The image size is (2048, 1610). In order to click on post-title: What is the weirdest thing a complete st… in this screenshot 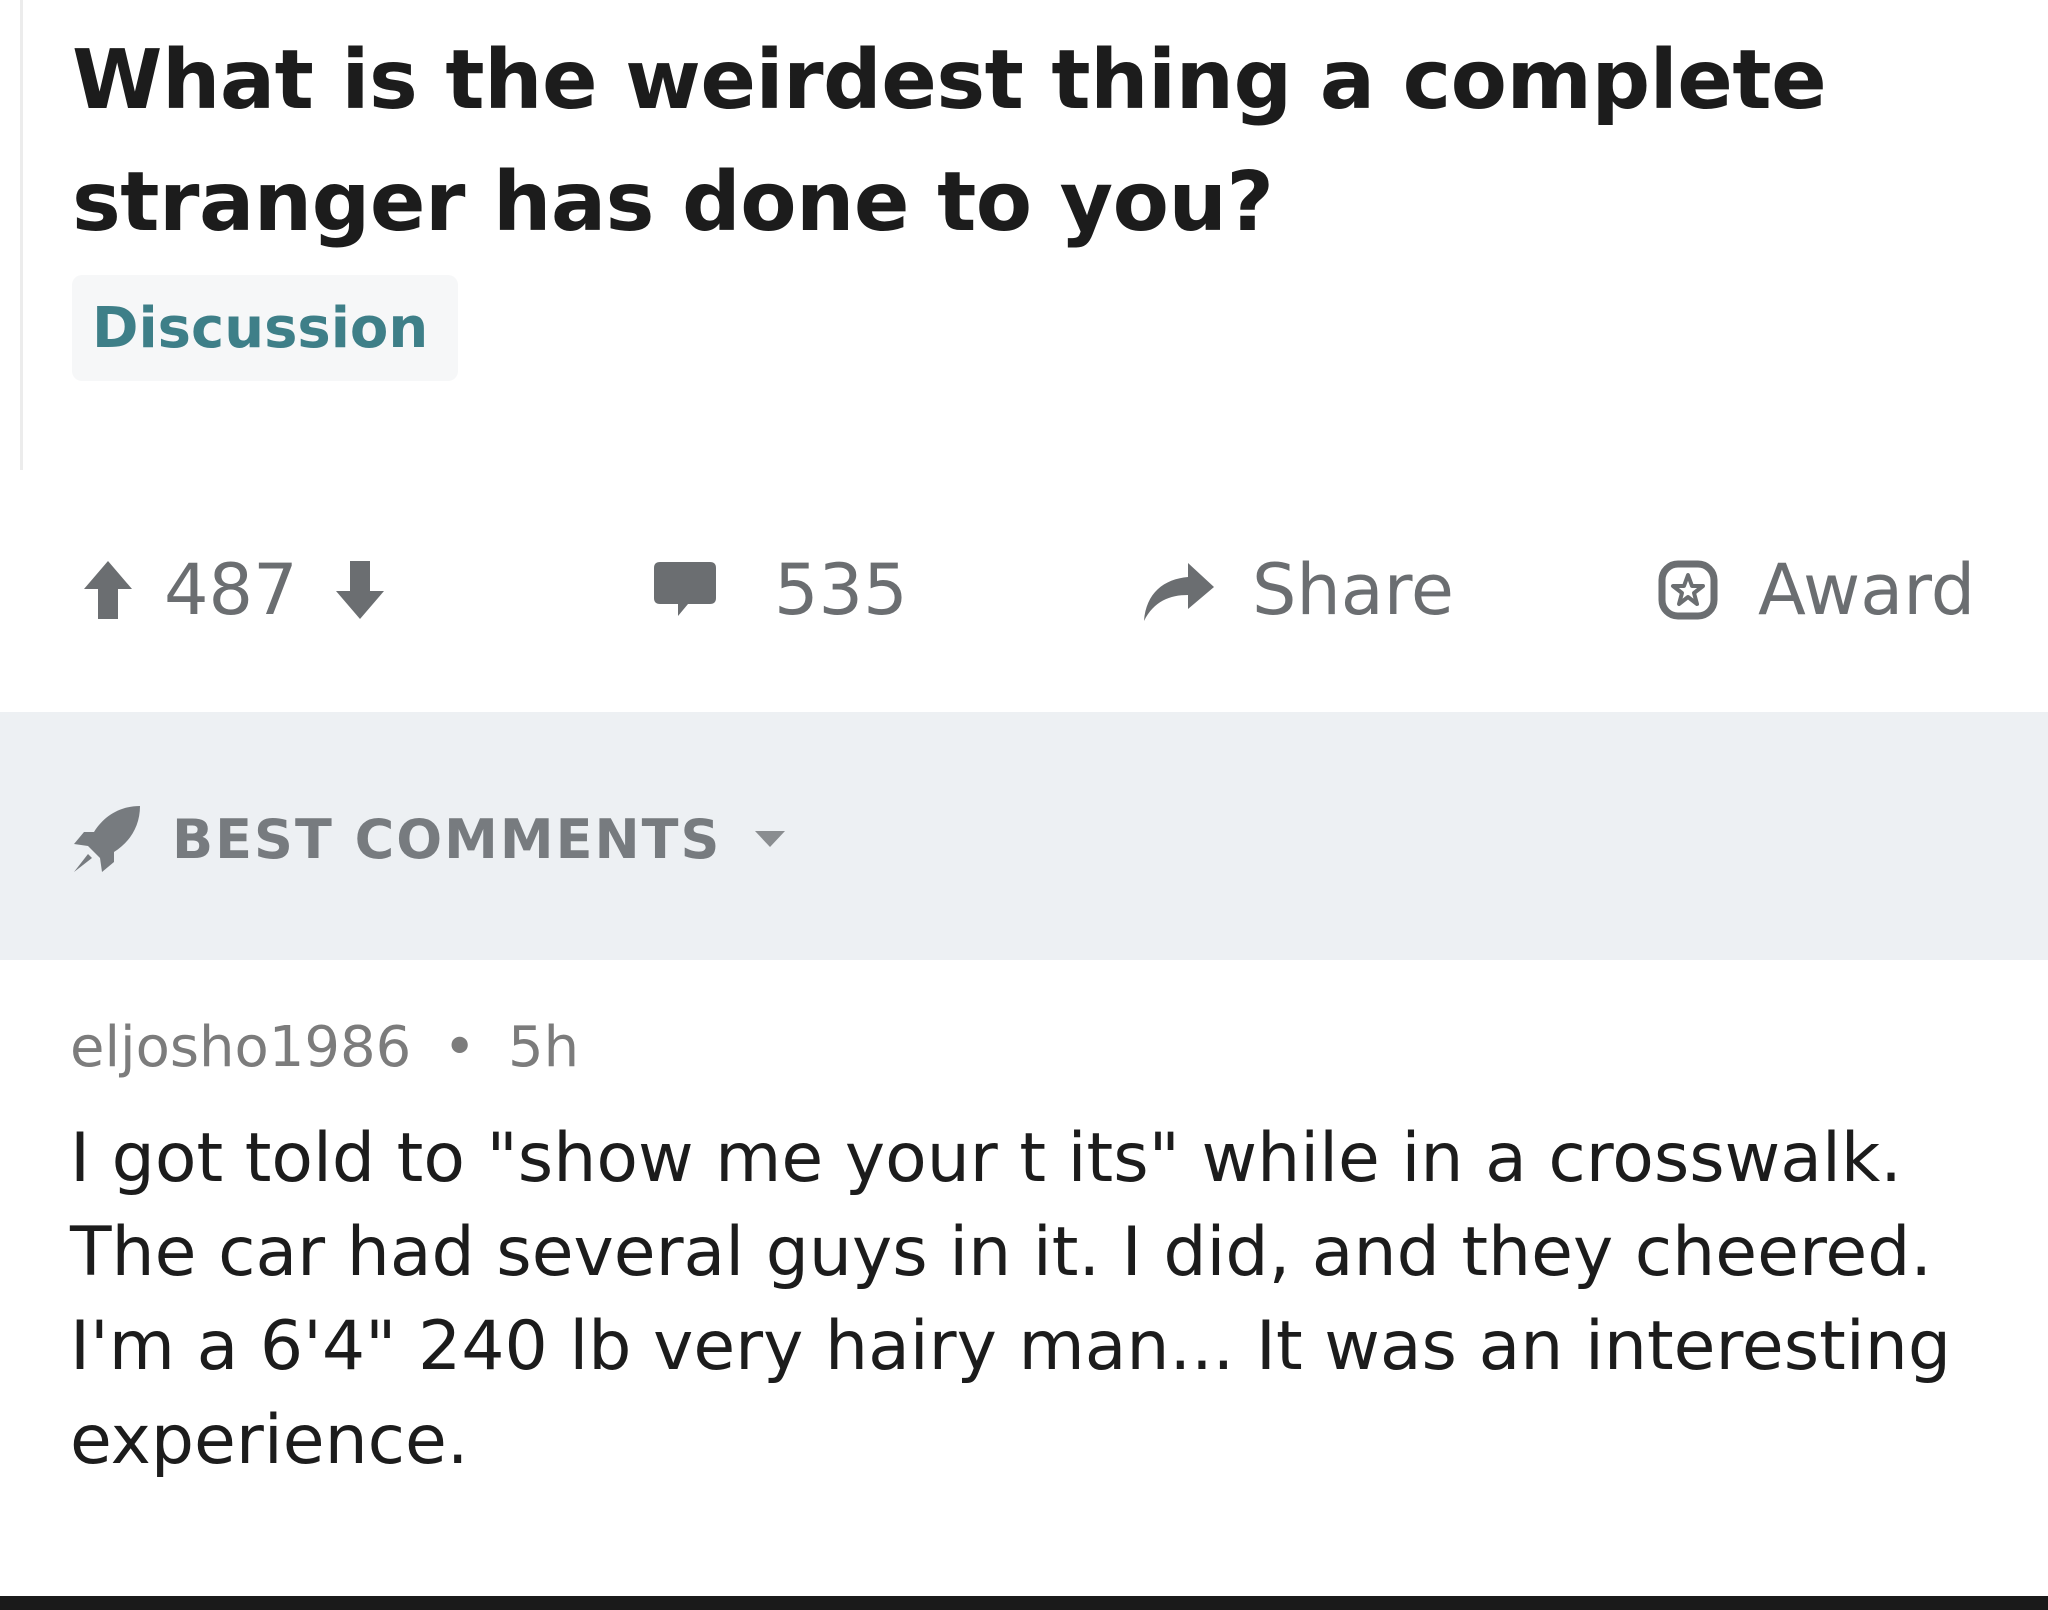, I will do `click(1022, 142)`.